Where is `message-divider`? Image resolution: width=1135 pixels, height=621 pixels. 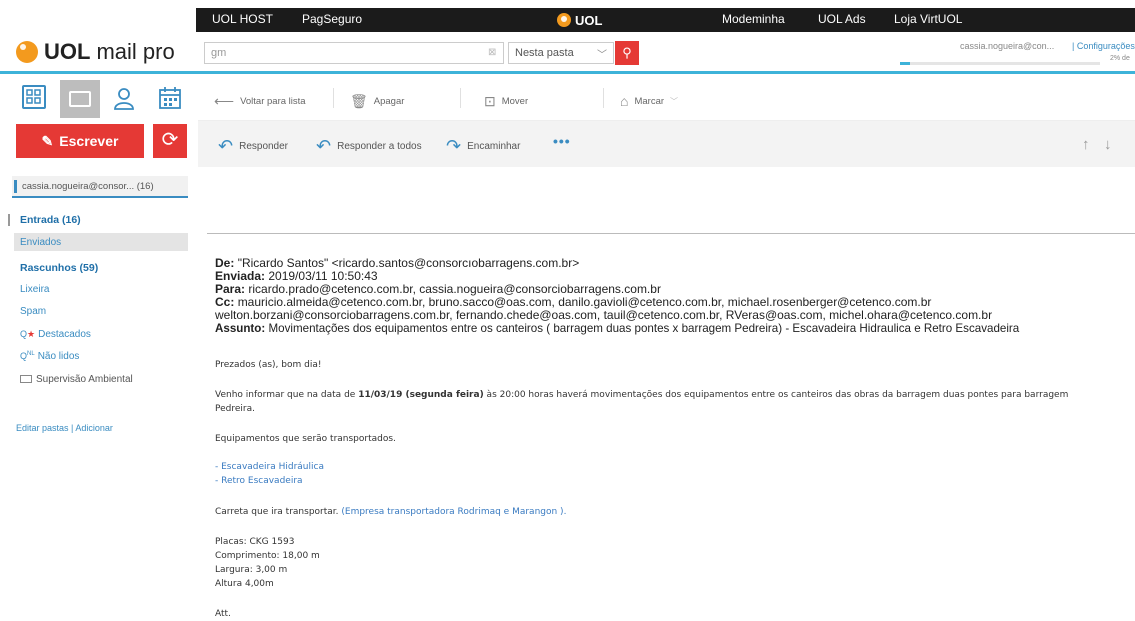 message-divider is located at coordinates (671, 233).